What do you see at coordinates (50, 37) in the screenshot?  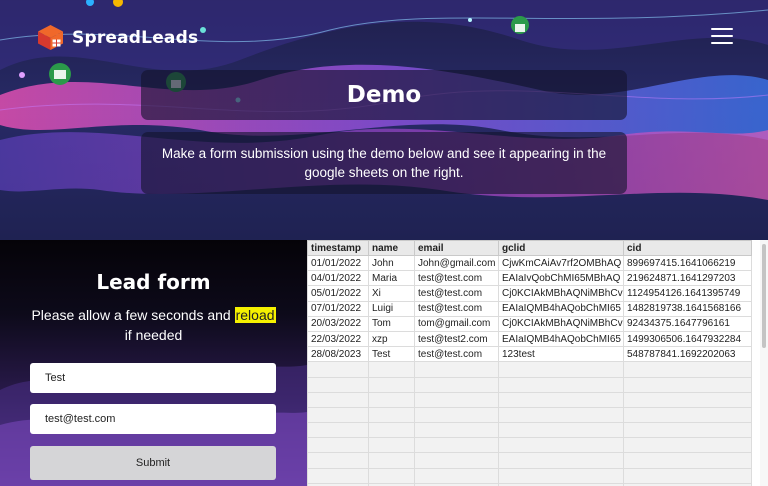 I see `cube-logo-icon` at bounding box center [50, 37].